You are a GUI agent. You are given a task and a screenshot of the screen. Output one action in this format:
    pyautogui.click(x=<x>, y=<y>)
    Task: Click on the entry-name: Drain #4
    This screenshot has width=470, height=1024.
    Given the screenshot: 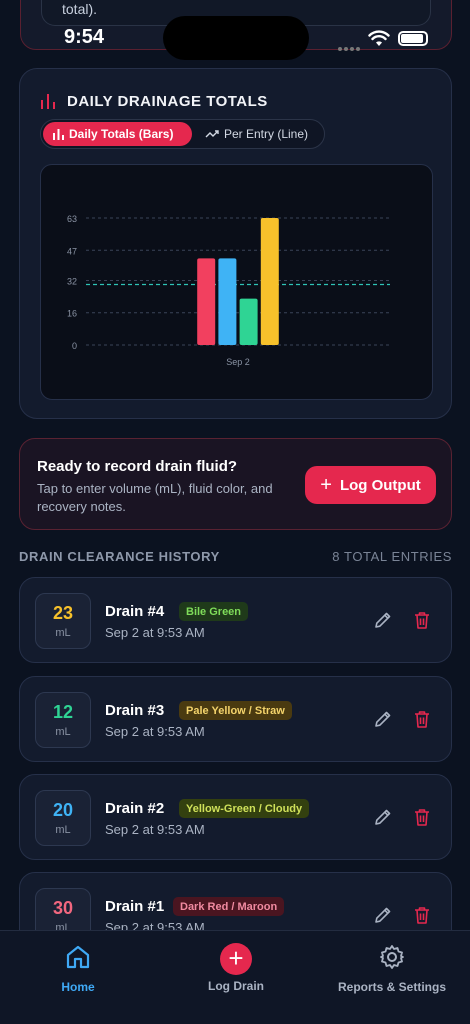 What is the action you would take?
    pyautogui.click(x=135, y=611)
    